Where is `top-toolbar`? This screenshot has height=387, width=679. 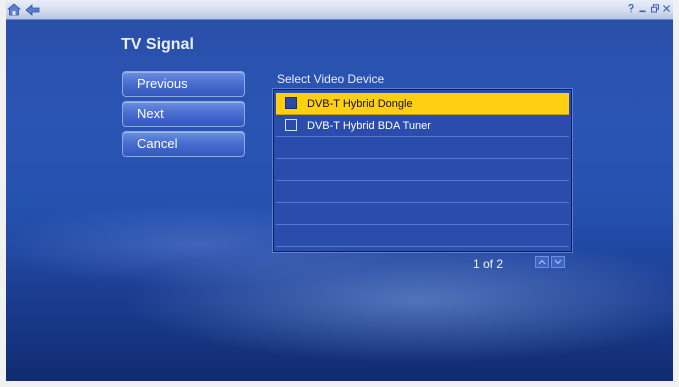 top-toolbar is located at coordinates (339, 10).